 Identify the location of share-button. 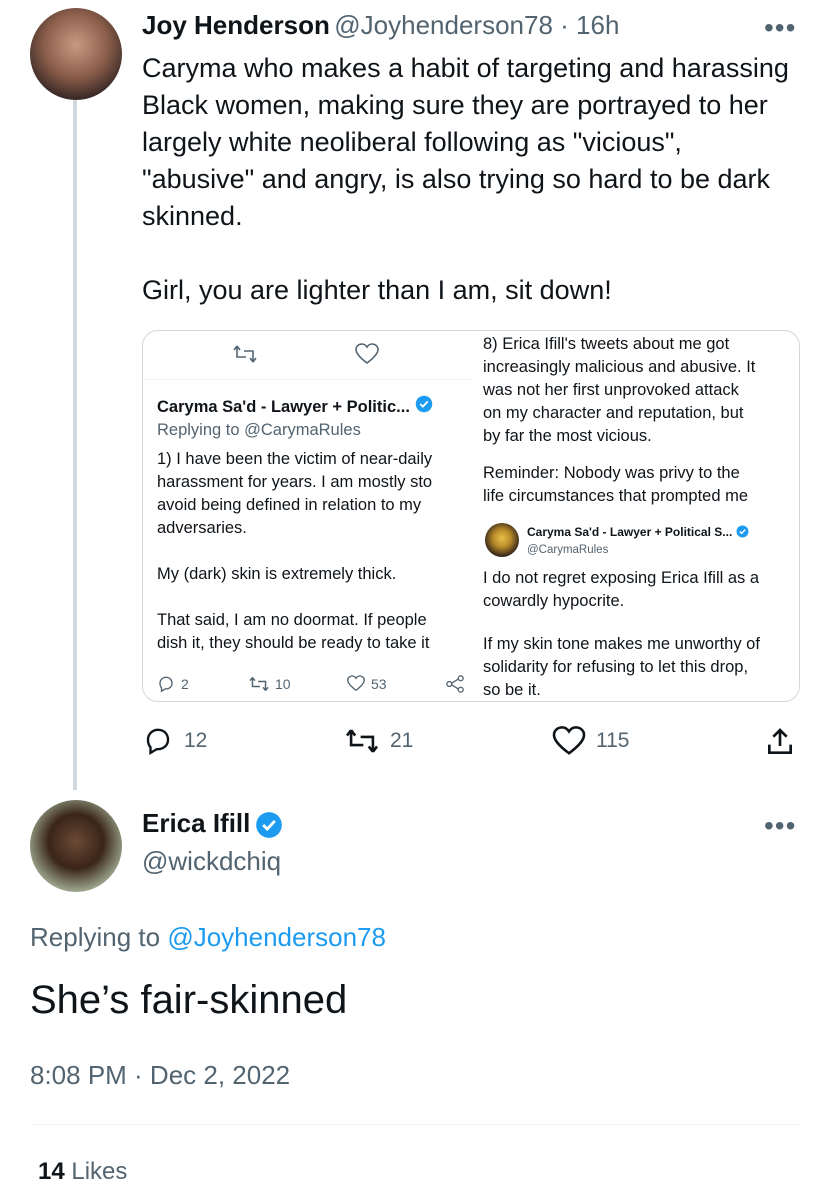
(780, 744).